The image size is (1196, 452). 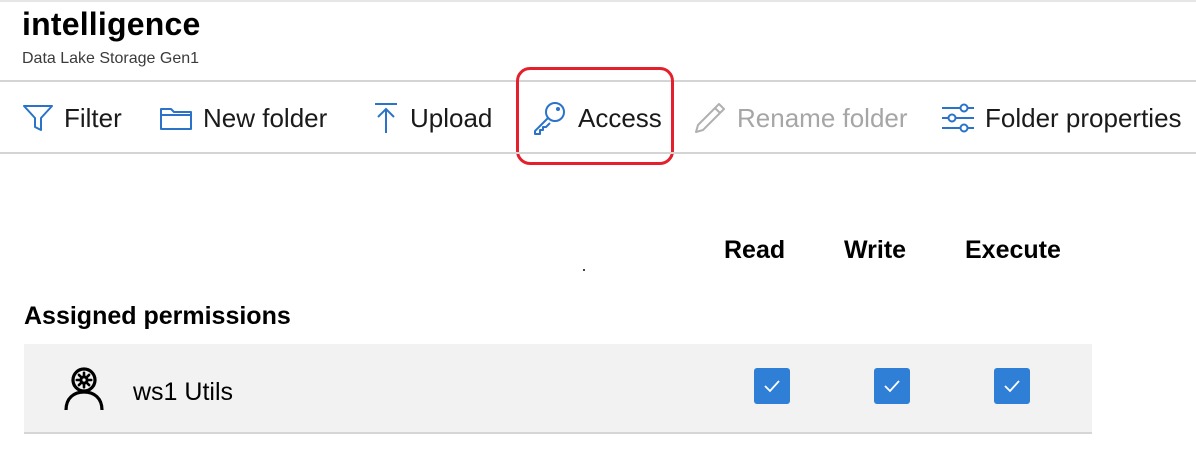 I want to click on filter-button: Filter, so click(x=72, y=118).